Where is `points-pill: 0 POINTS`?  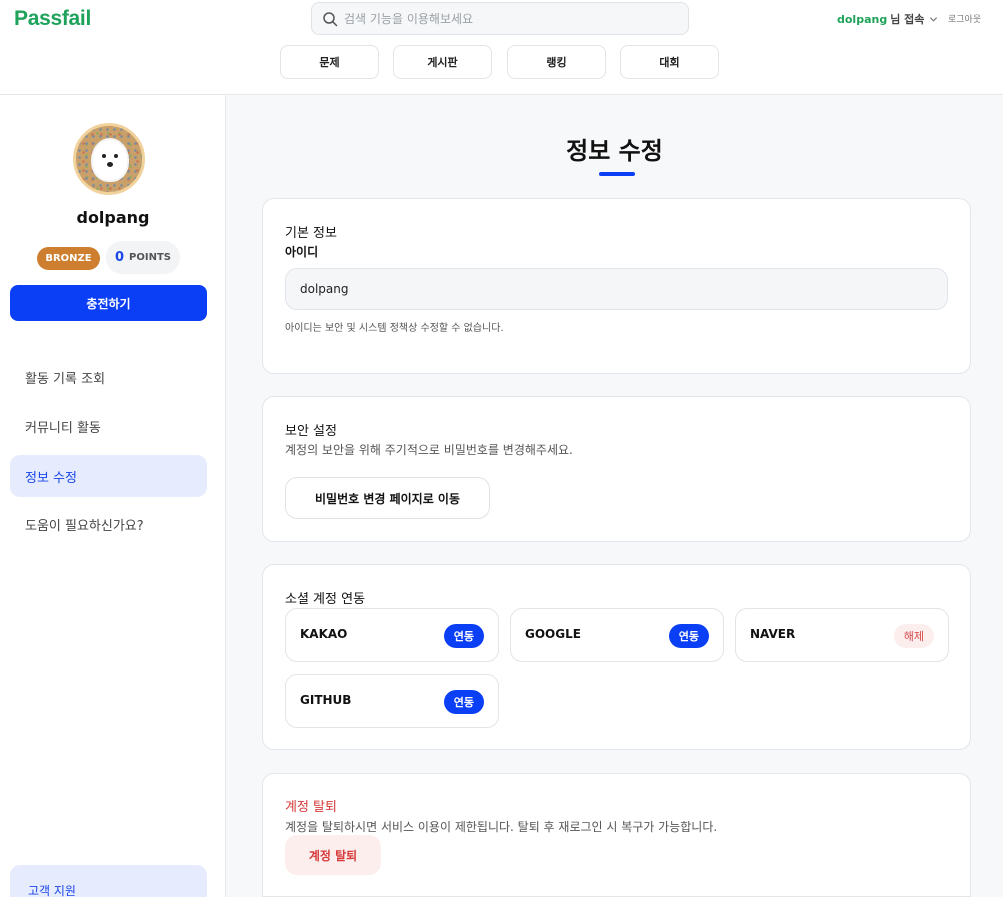 points-pill: 0 POINTS is located at coordinates (143, 257).